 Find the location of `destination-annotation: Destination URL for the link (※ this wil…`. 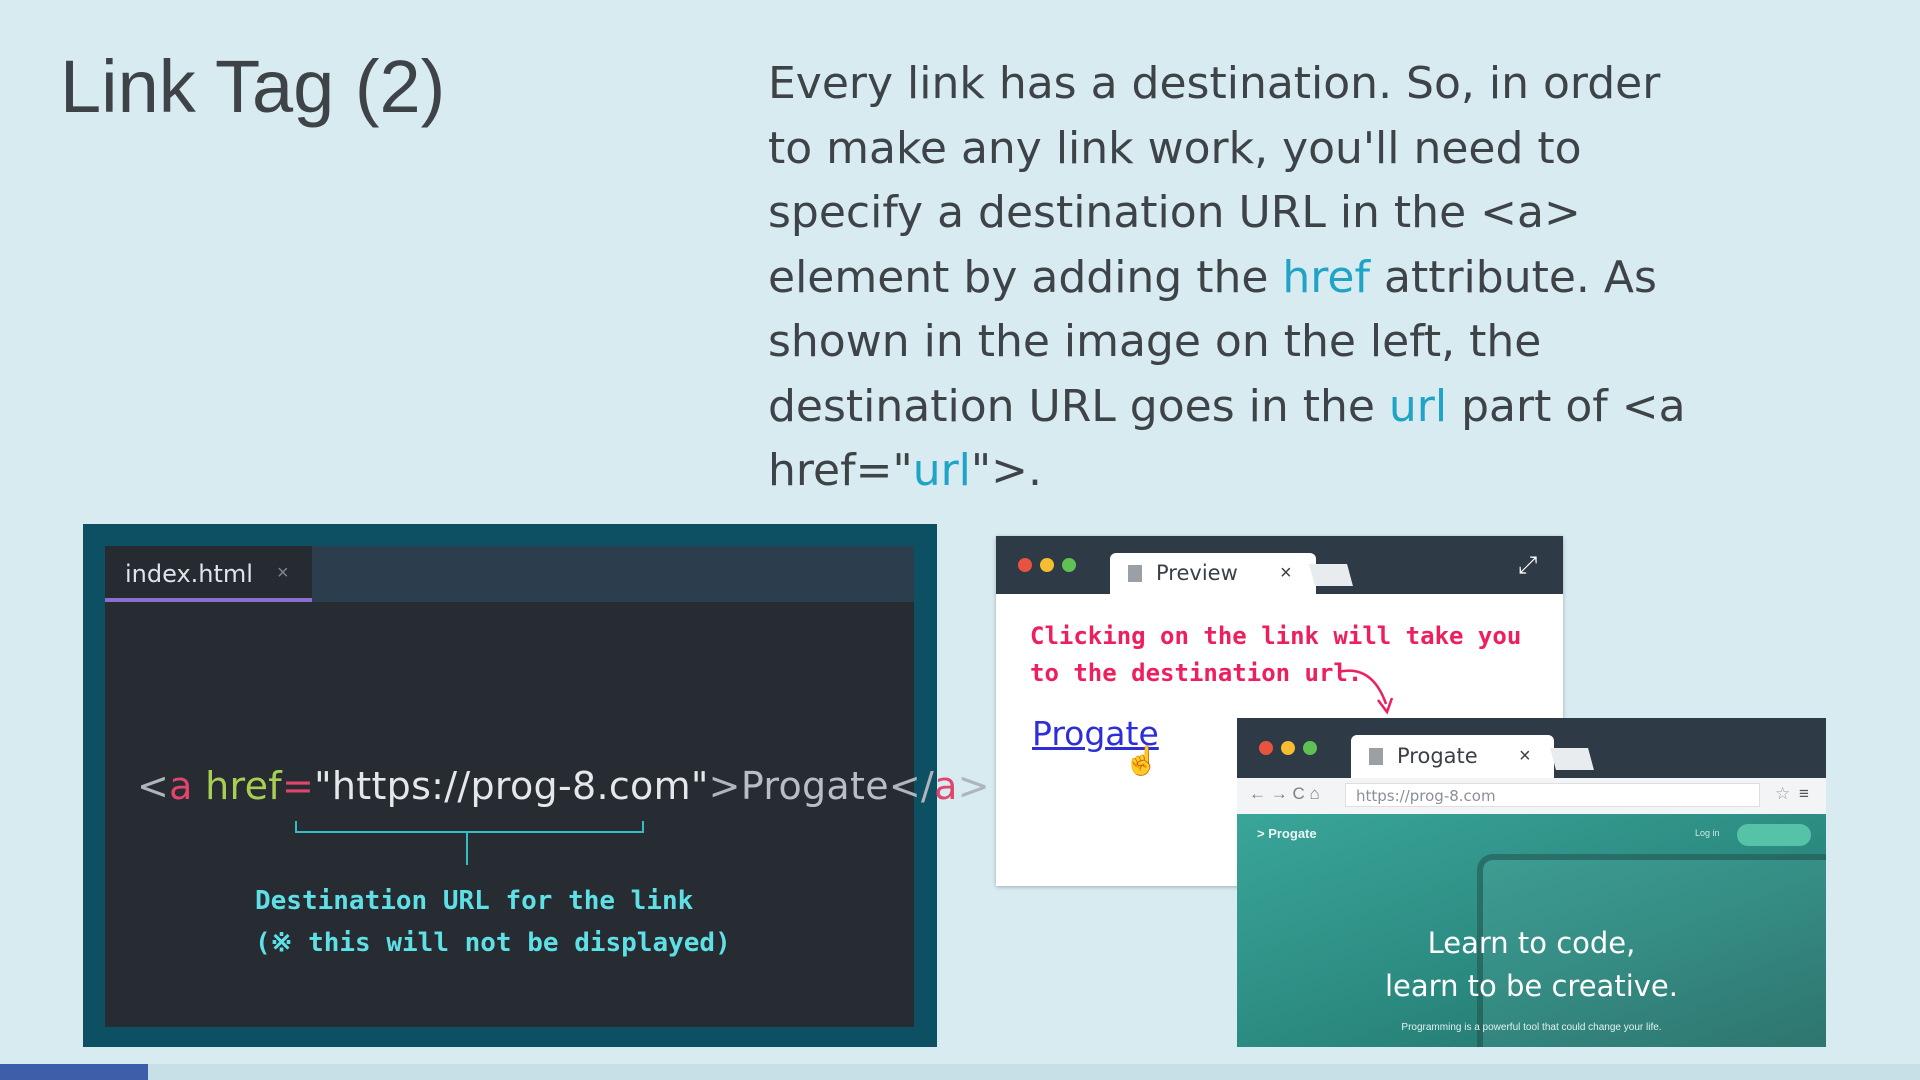

destination-annotation: Destination URL for the link (※ this wil… is located at coordinates (493, 922).